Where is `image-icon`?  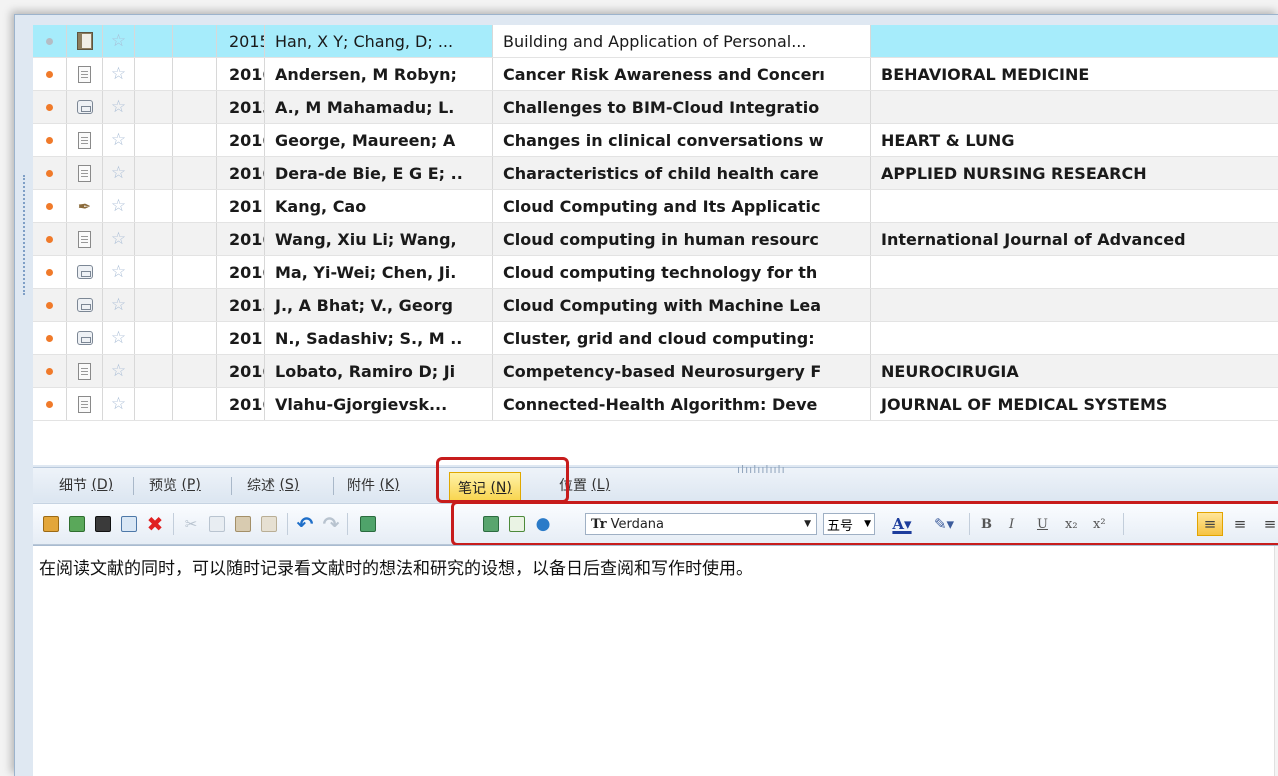
image-icon is located at coordinates (368, 524).